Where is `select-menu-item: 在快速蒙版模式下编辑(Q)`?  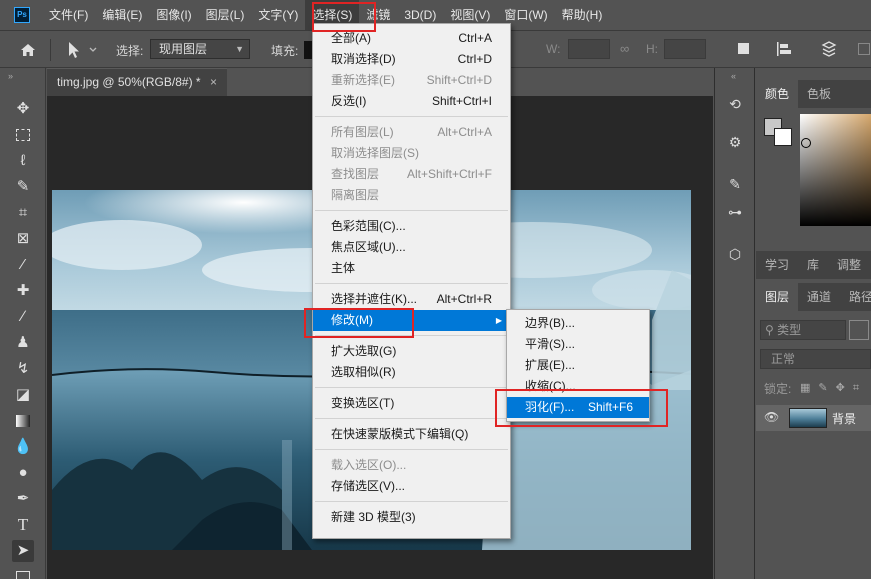
select-menu-item: 在快速蒙版模式下编辑(Q) is located at coordinates (411, 434).